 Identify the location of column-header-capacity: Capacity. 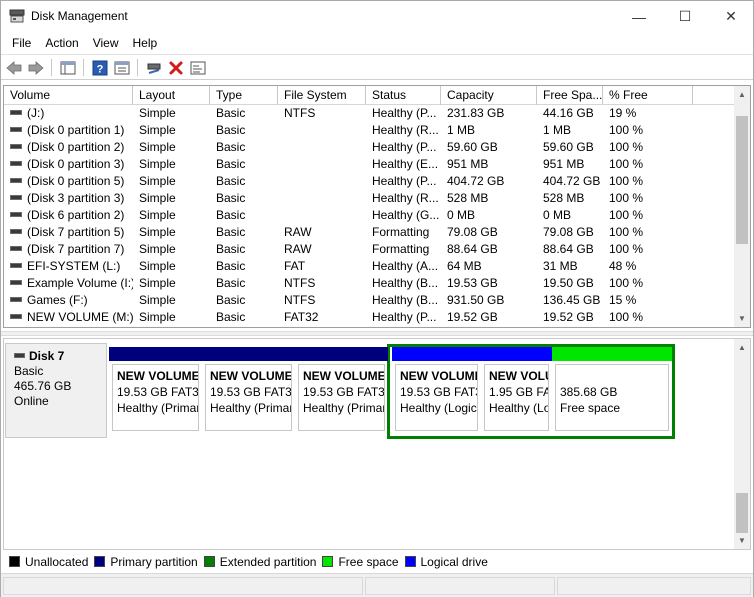
(489, 95).